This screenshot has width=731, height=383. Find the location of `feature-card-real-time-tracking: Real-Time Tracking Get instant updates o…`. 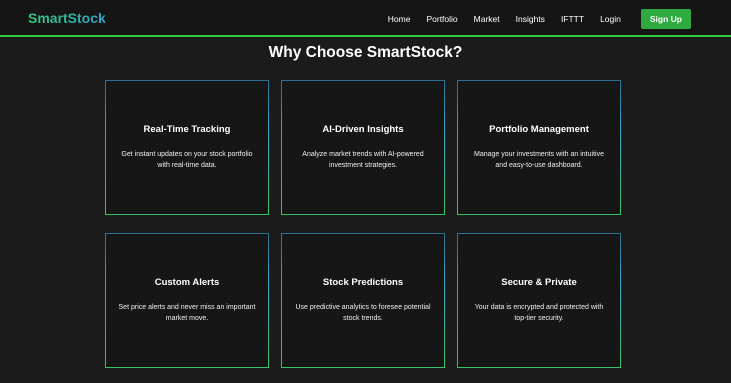

feature-card-real-time-tracking: Real-Time Tracking Get instant updates o… is located at coordinates (187, 147).